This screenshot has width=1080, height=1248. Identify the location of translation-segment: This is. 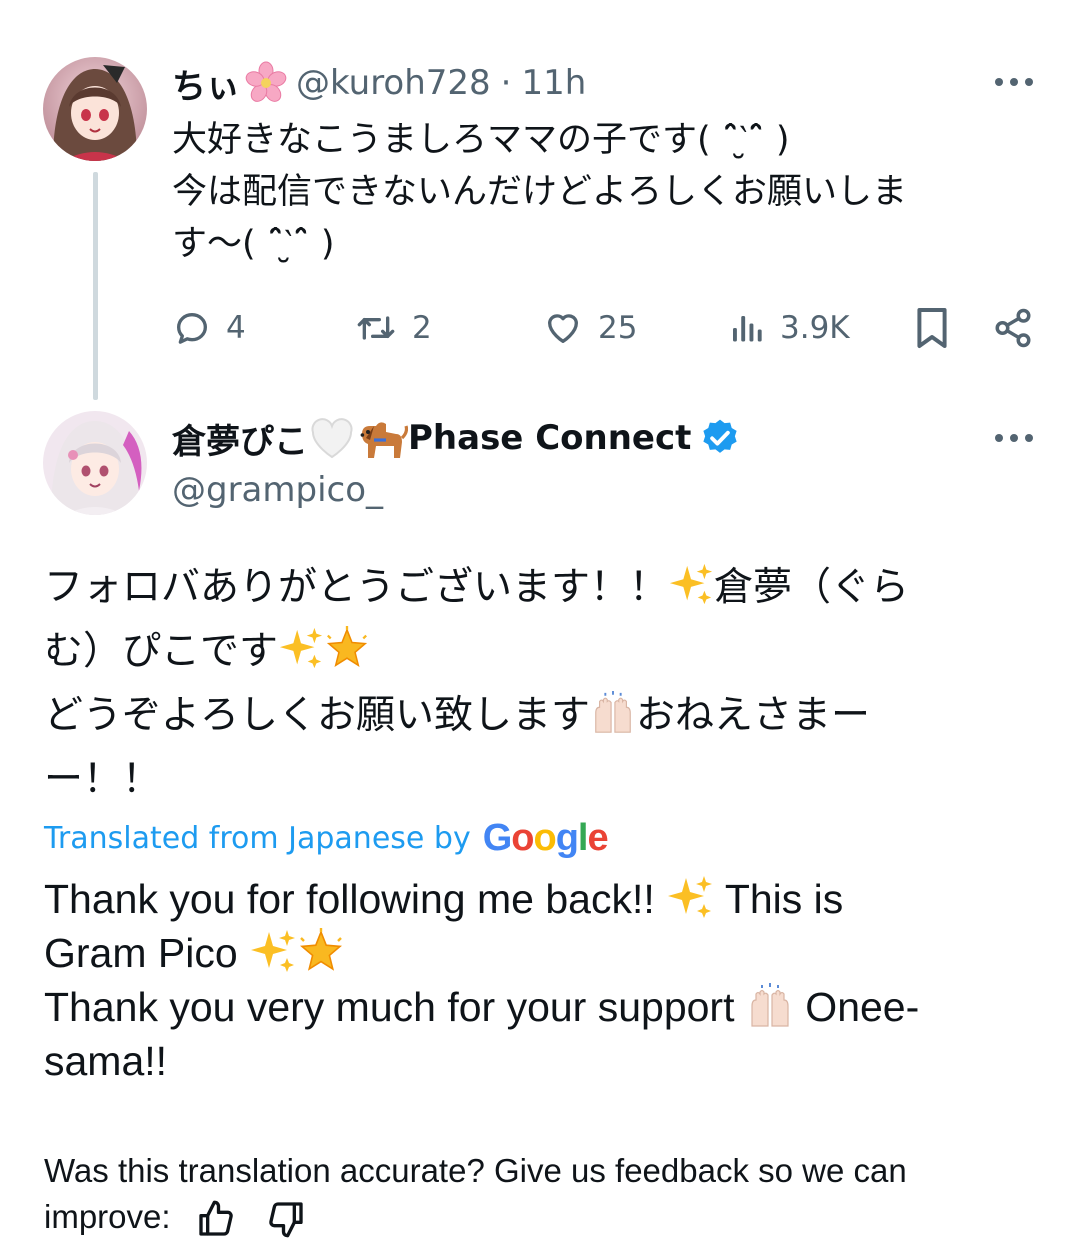
(784, 899).